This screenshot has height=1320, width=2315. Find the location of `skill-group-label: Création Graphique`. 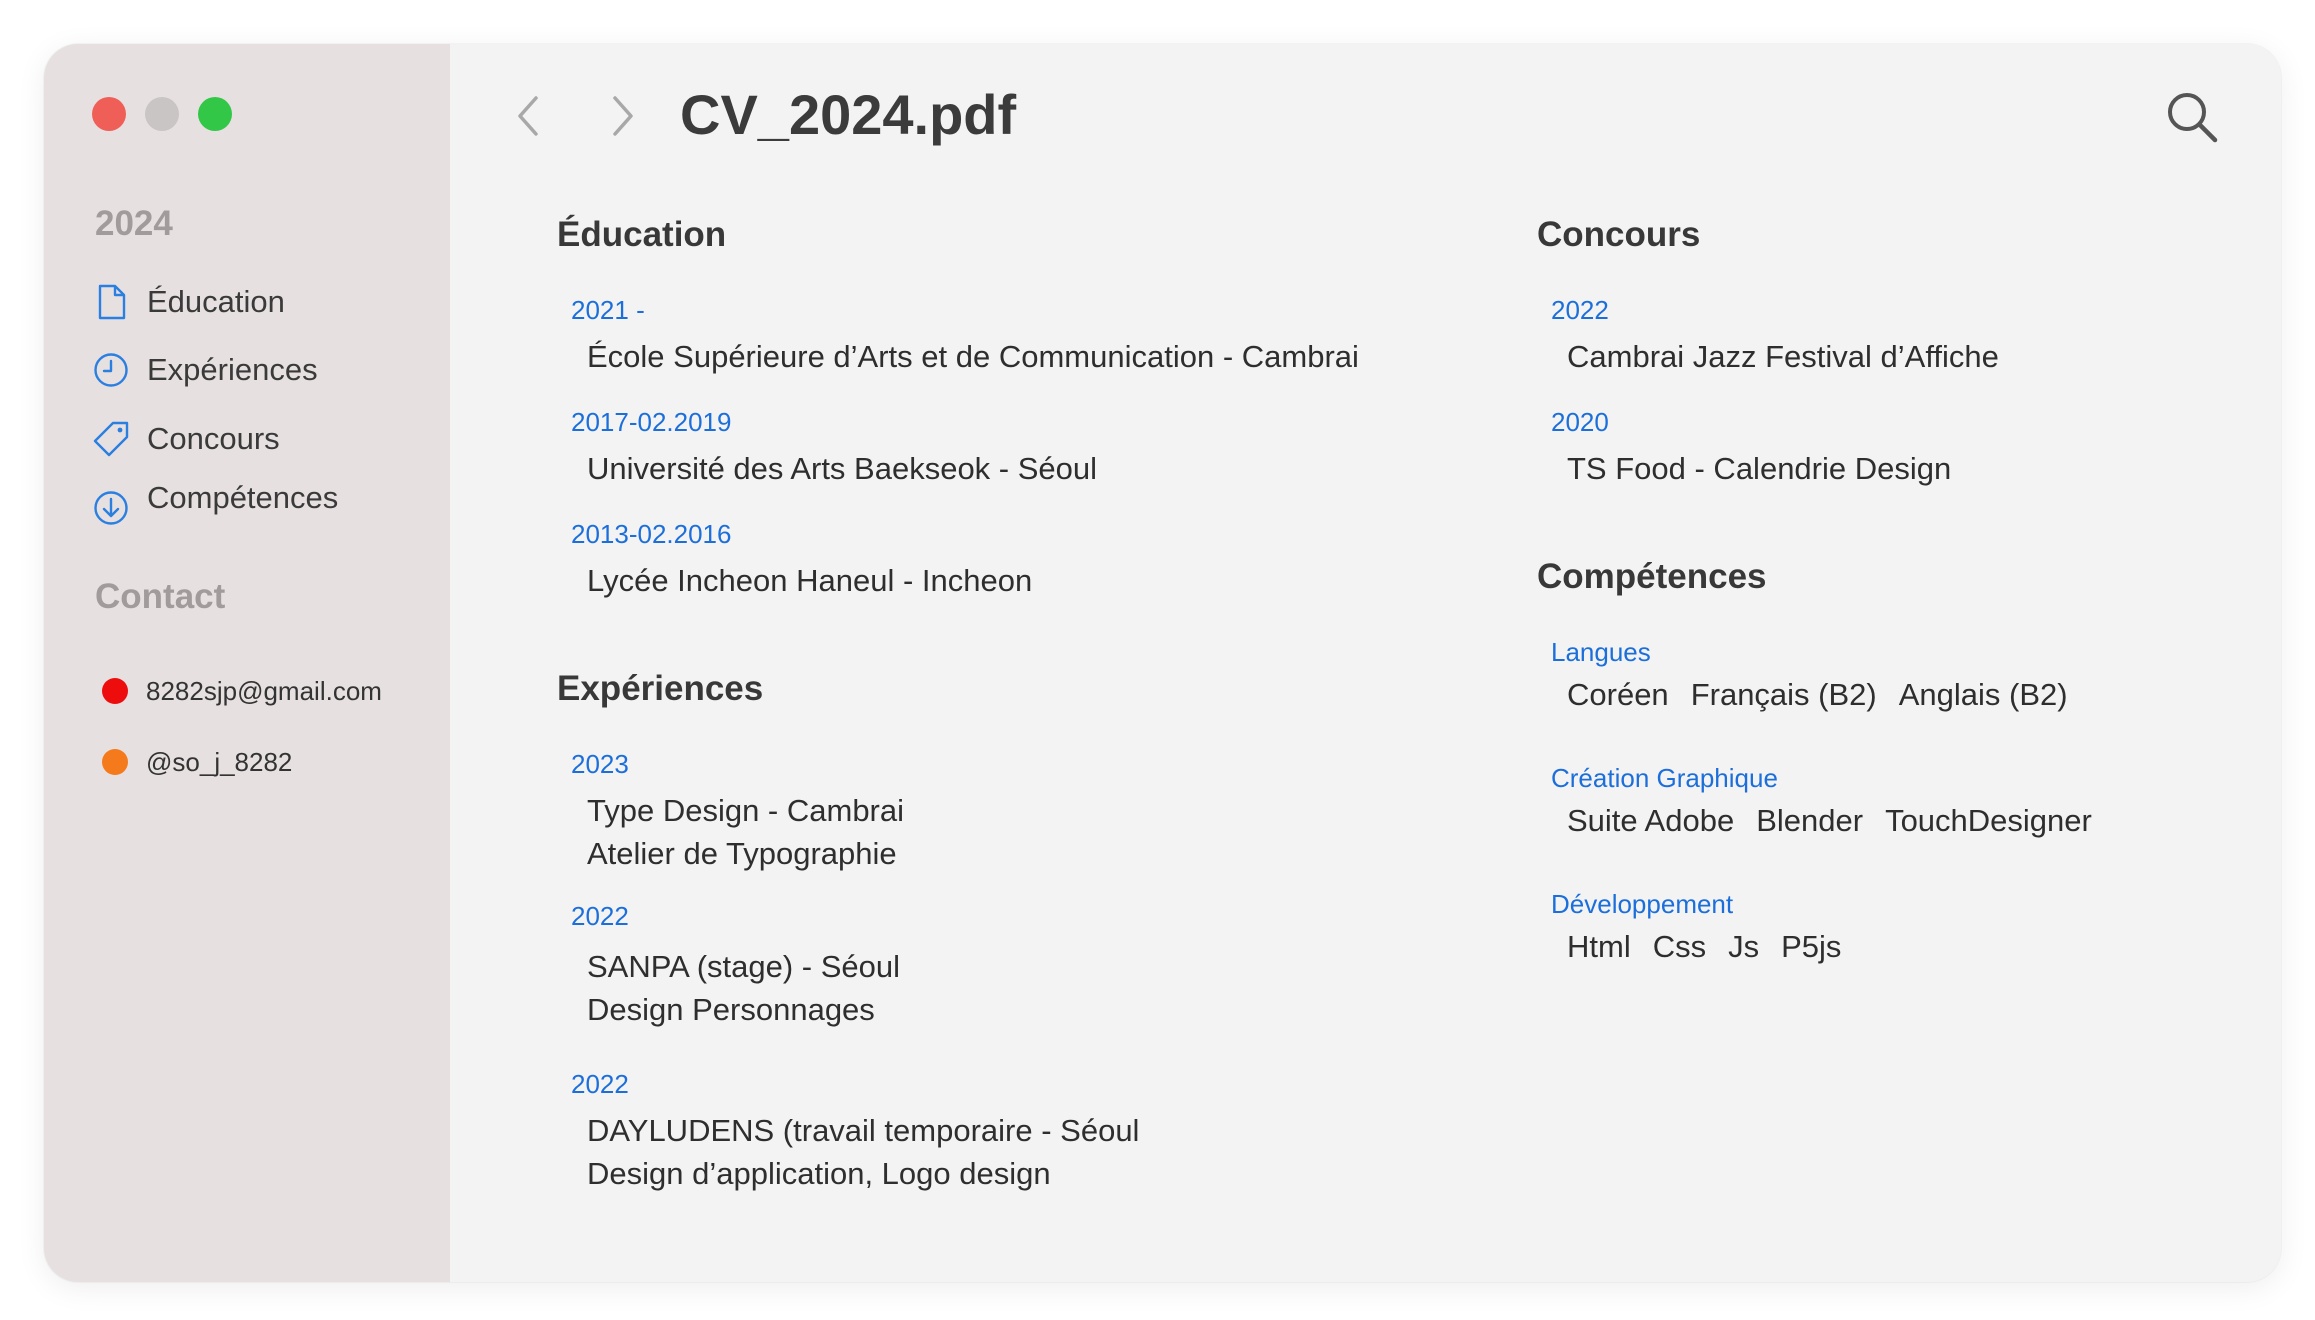

skill-group-label: Création Graphique is located at coordinates (1664, 778).